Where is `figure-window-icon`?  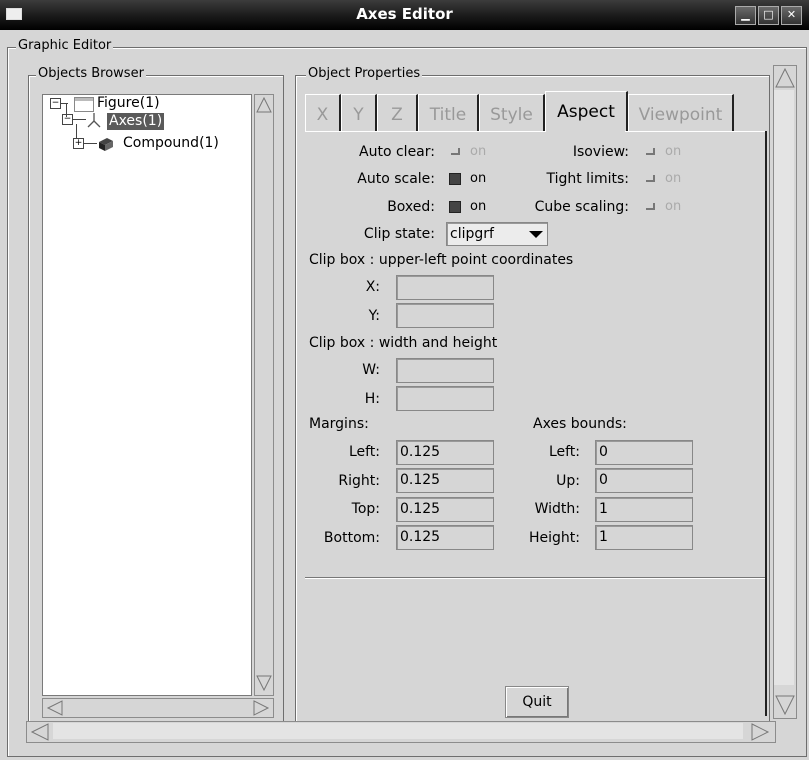 figure-window-icon is located at coordinates (84, 104).